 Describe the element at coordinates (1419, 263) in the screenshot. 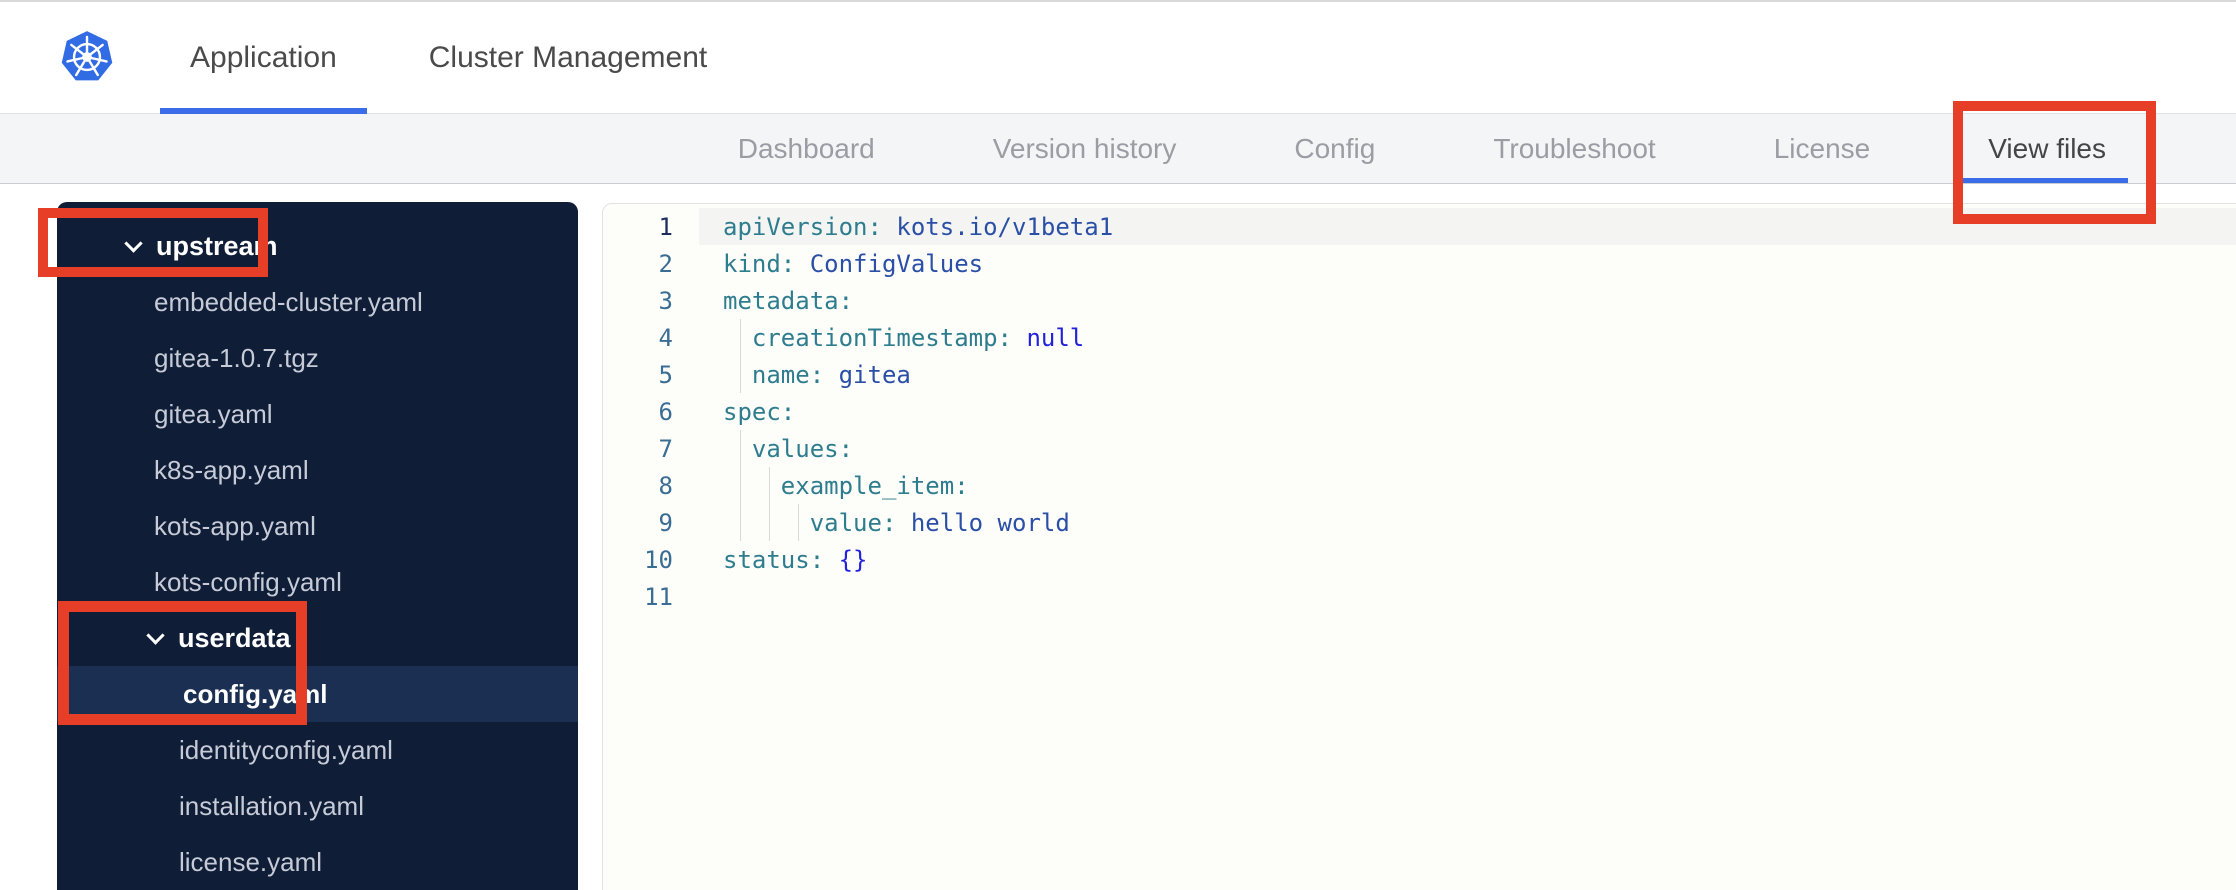

I see `code-line: 2 kind: ConfigValues` at that location.